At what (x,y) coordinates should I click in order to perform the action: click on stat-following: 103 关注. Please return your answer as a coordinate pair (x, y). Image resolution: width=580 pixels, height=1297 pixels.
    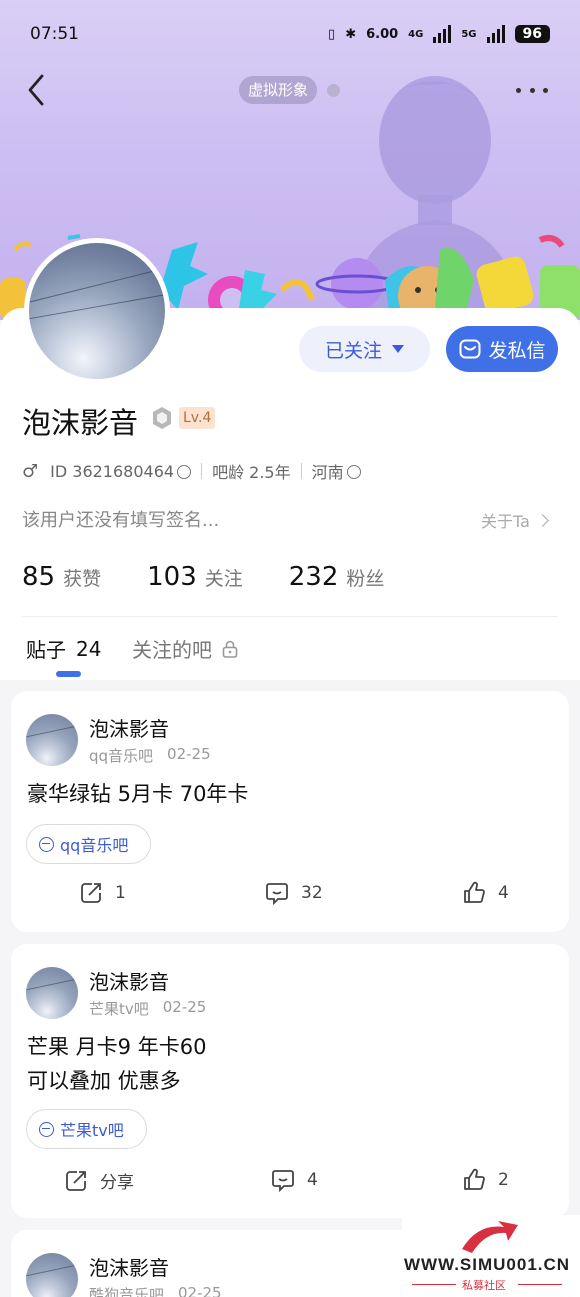
    Looking at the image, I should click on (195, 577).